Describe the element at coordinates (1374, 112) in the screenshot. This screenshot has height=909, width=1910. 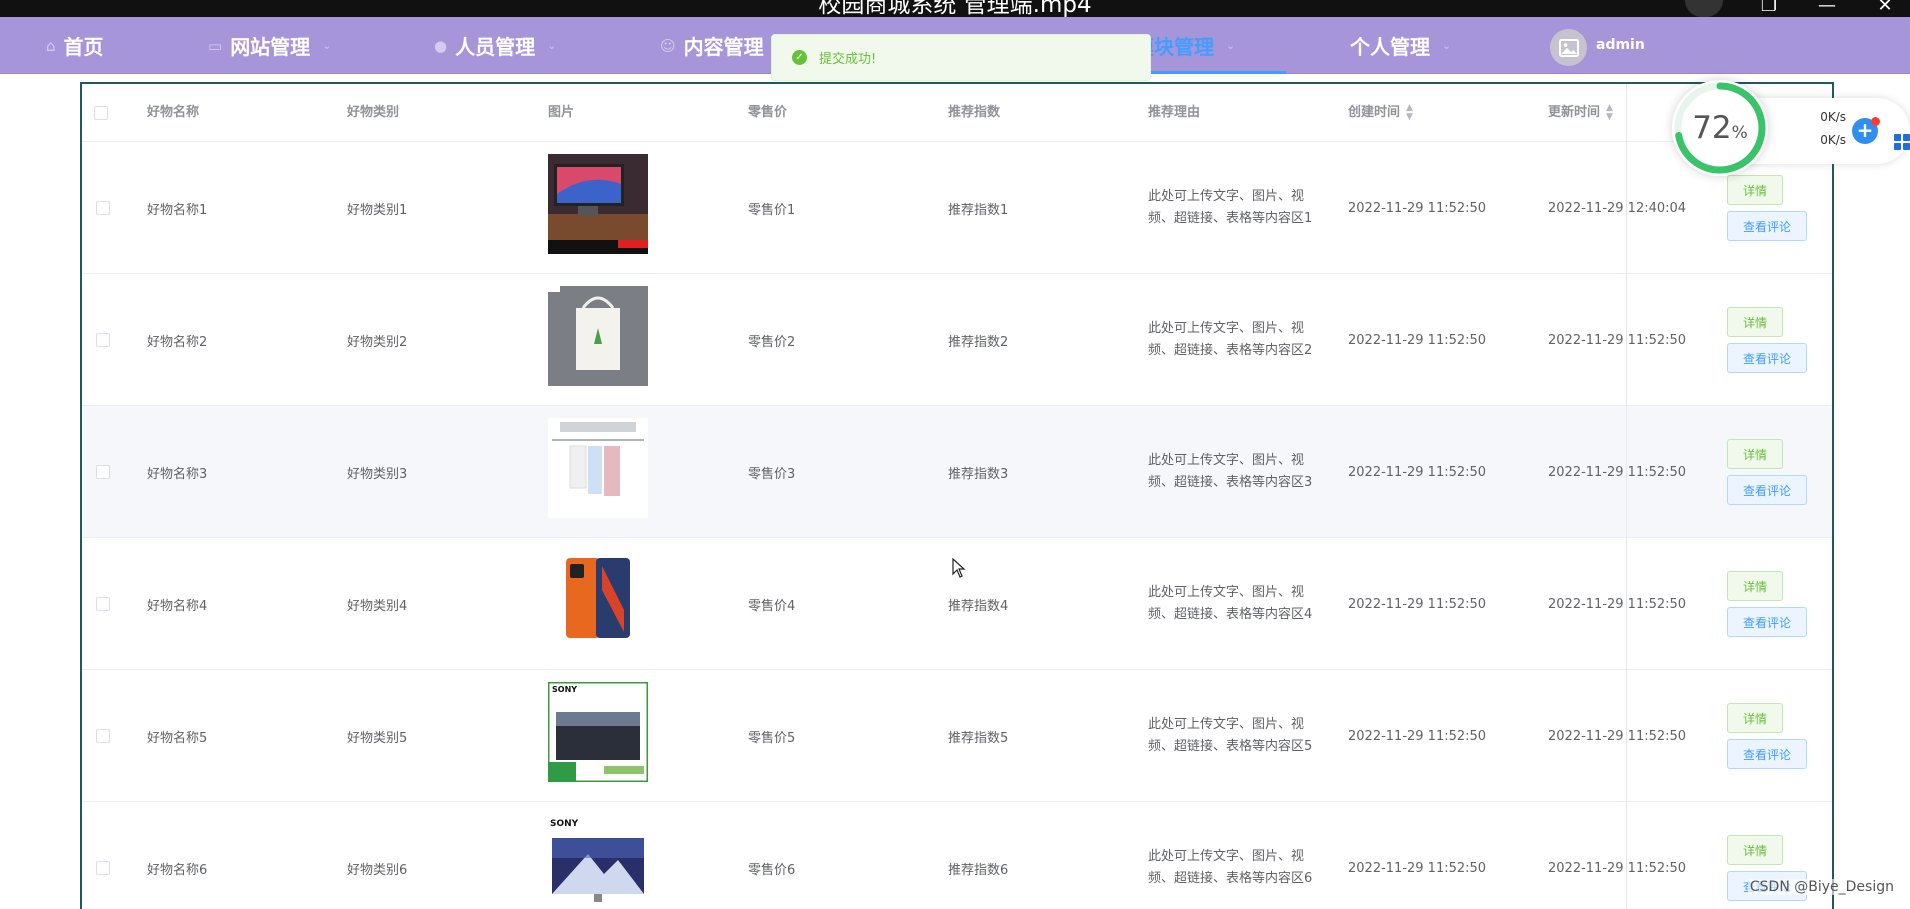
I see `header-created-label: 创建时间` at that location.